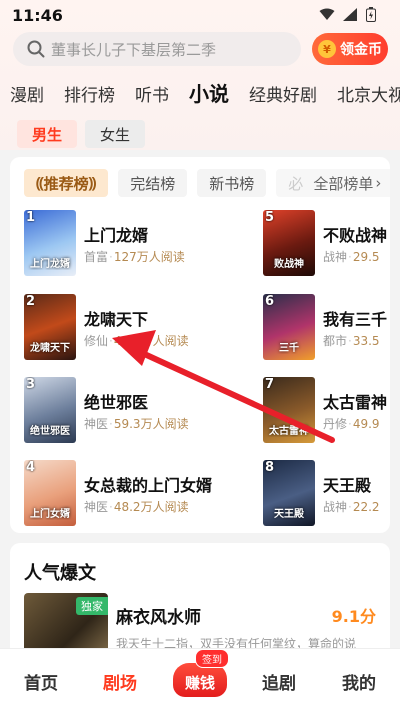 This screenshot has width=400, height=710. I want to click on category-tabs: 漫剧 排行榜 听书 小说 经典好剧 北京大视, so click(205, 92).